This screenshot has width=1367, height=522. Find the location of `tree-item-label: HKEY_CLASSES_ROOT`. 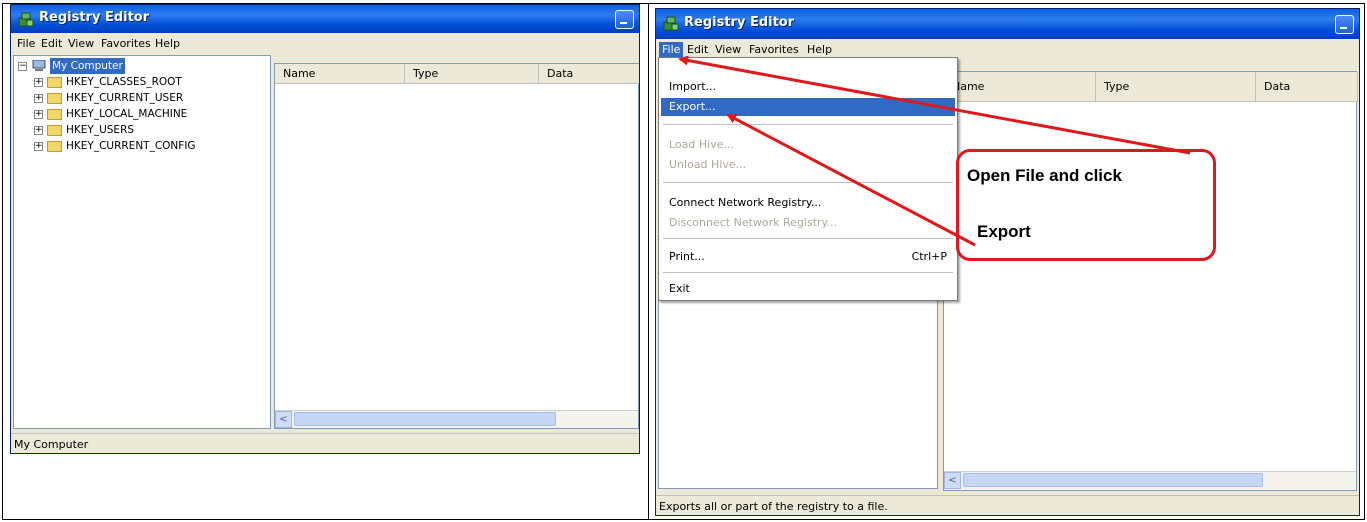

tree-item-label: HKEY_CLASSES_ROOT is located at coordinates (124, 82).